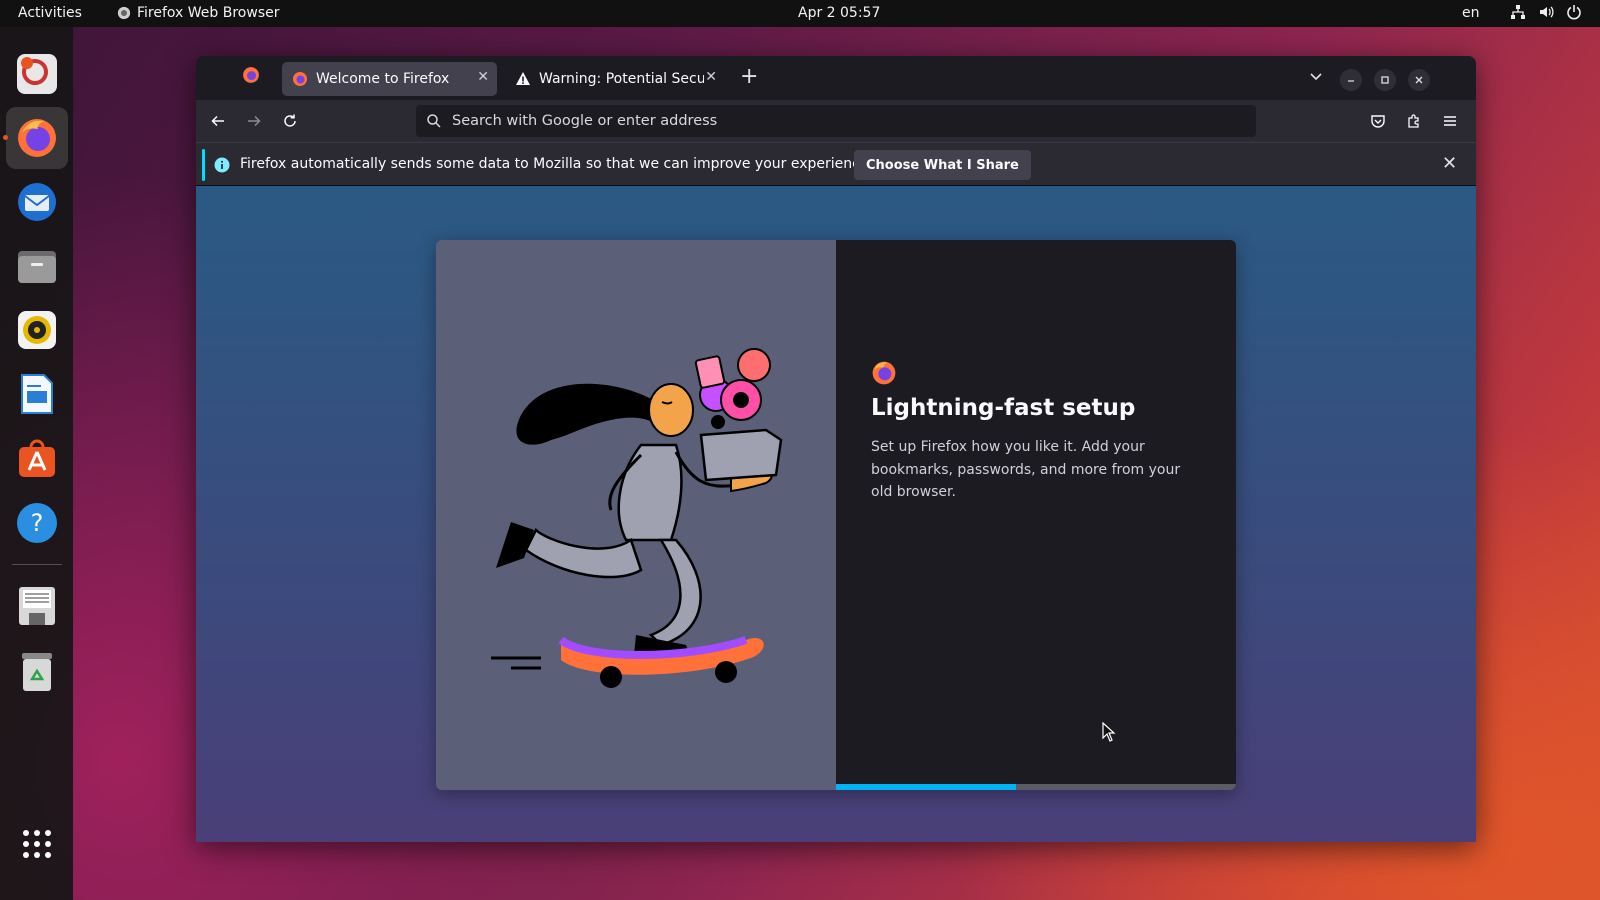 This screenshot has width=1600, height=900. Describe the element at coordinates (1449, 163) in the screenshot. I see `close-notification-icon: ✕` at that location.